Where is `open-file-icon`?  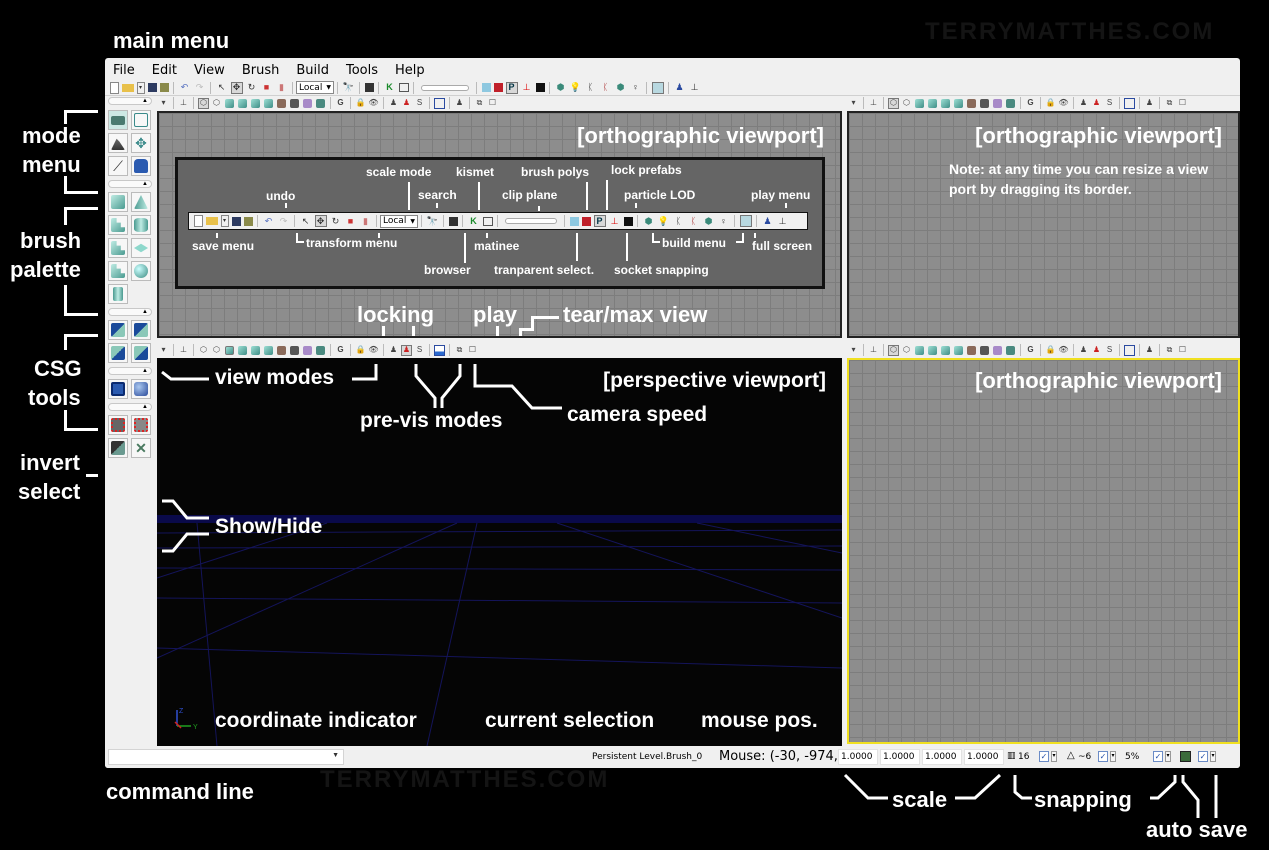 open-file-icon is located at coordinates (127, 87).